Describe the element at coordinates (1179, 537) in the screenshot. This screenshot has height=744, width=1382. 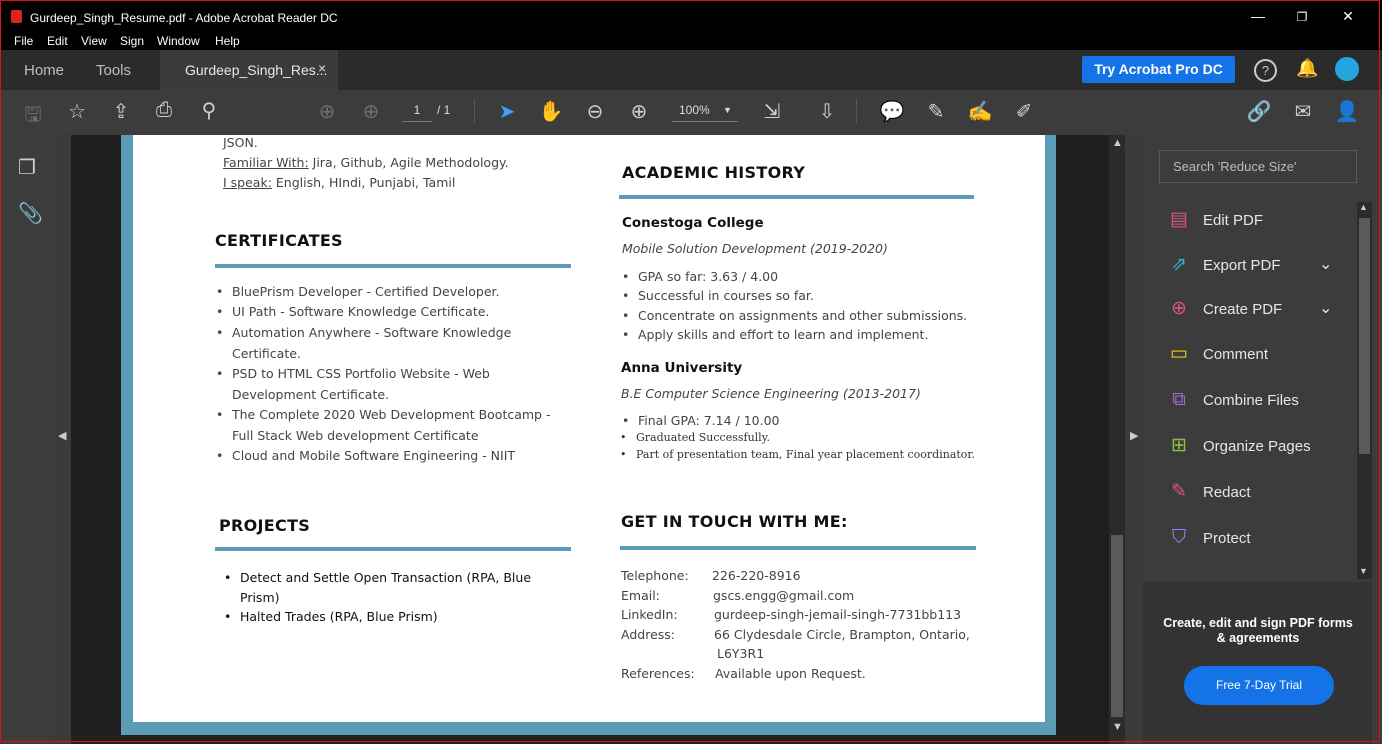
I see `shield-icon: ⛉` at that location.